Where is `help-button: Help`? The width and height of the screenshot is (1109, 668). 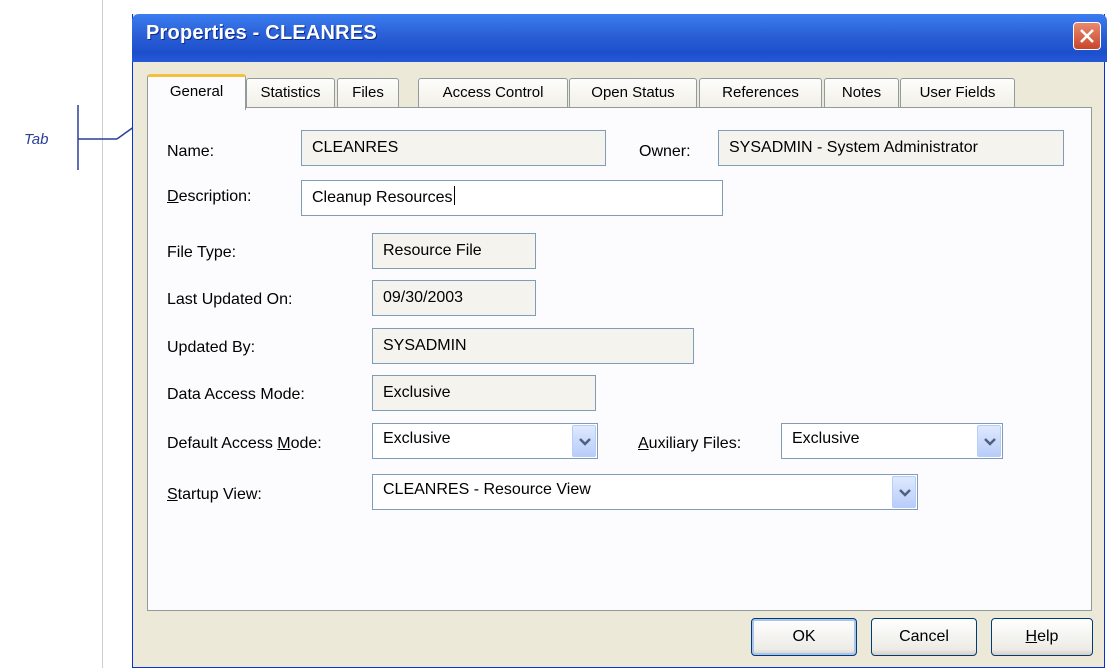 help-button: Help is located at coordinates (1042, 637).